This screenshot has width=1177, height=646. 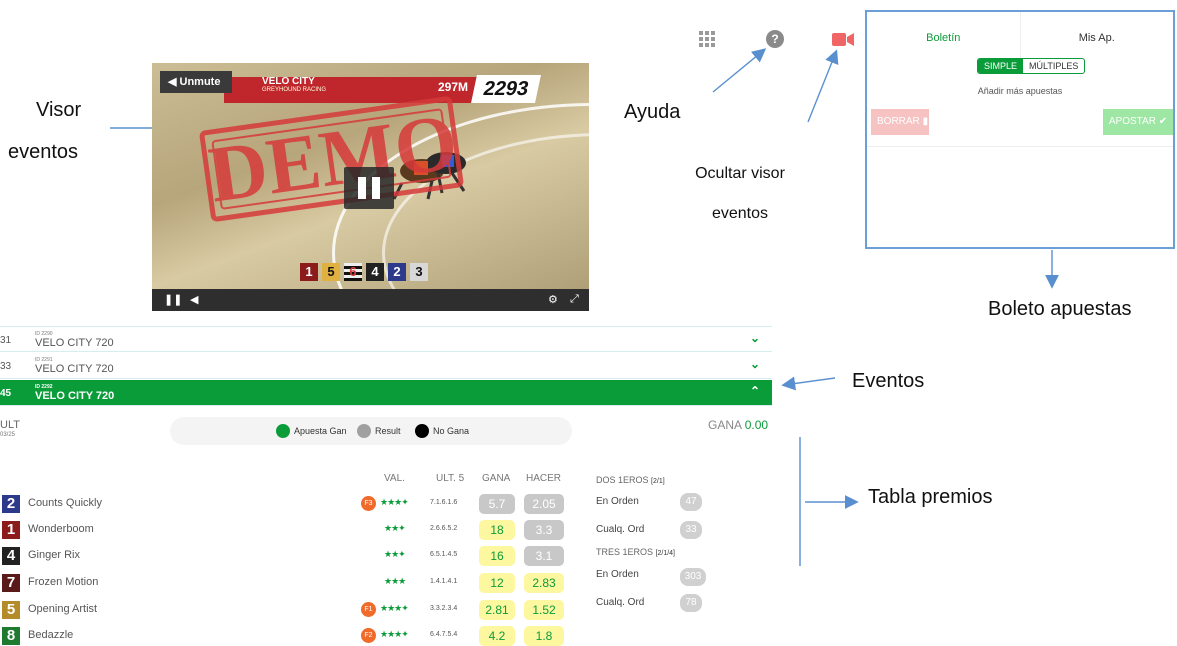 I want to click on legend-win: Apuesta Gan, so click(x=311, y=431).